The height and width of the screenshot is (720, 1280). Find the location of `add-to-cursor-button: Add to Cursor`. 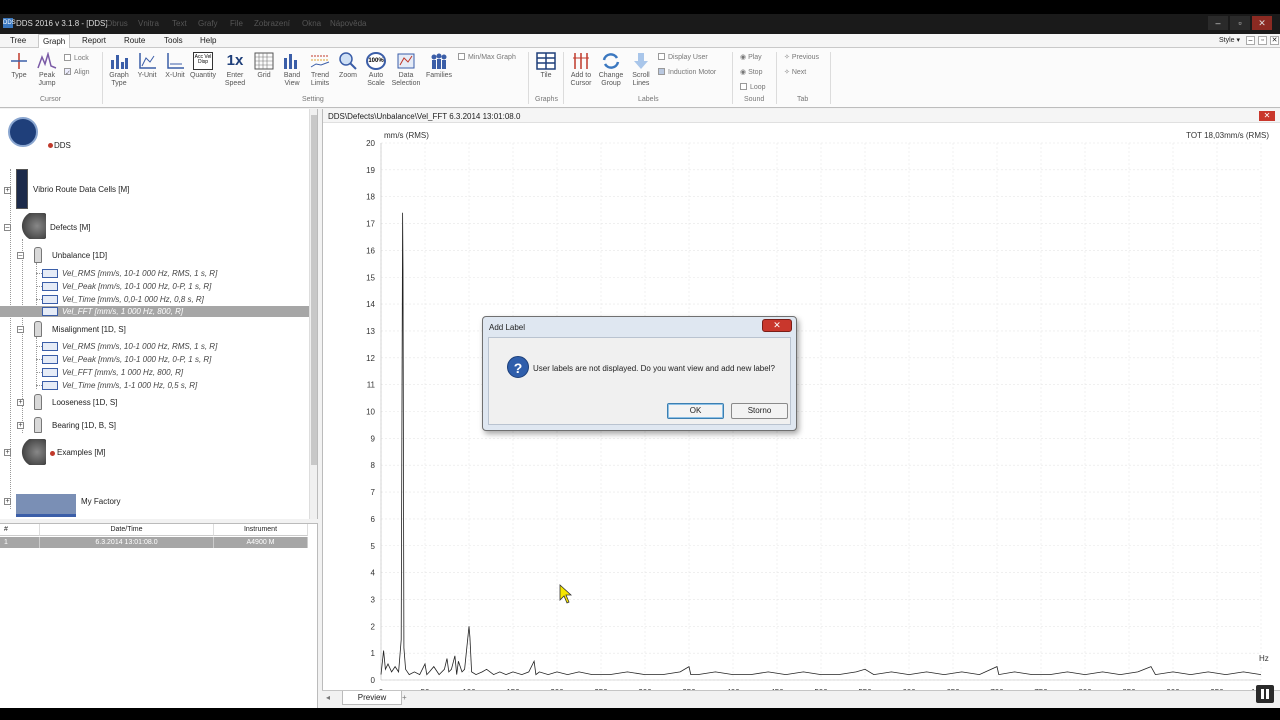

add-to-cursor-button: Add to Cursor is located at coordinates (581, 70).